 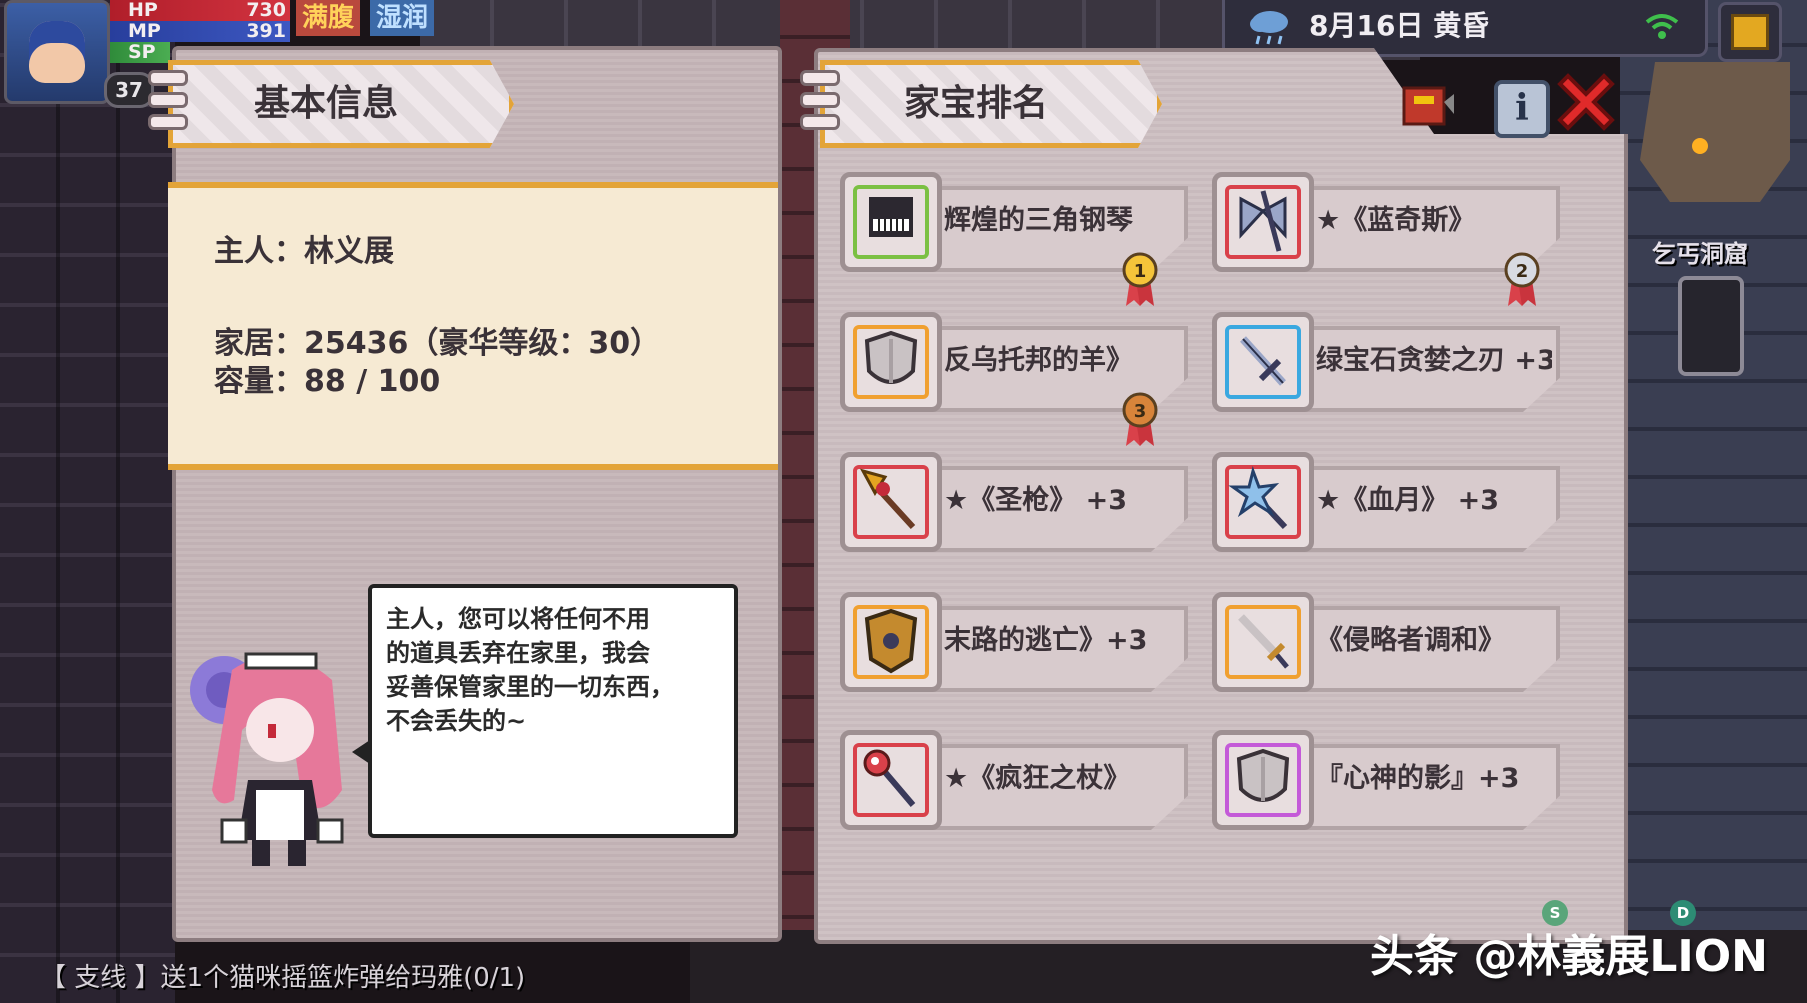 I want to click on player-marker-icon, so click(x=1700, y=146).